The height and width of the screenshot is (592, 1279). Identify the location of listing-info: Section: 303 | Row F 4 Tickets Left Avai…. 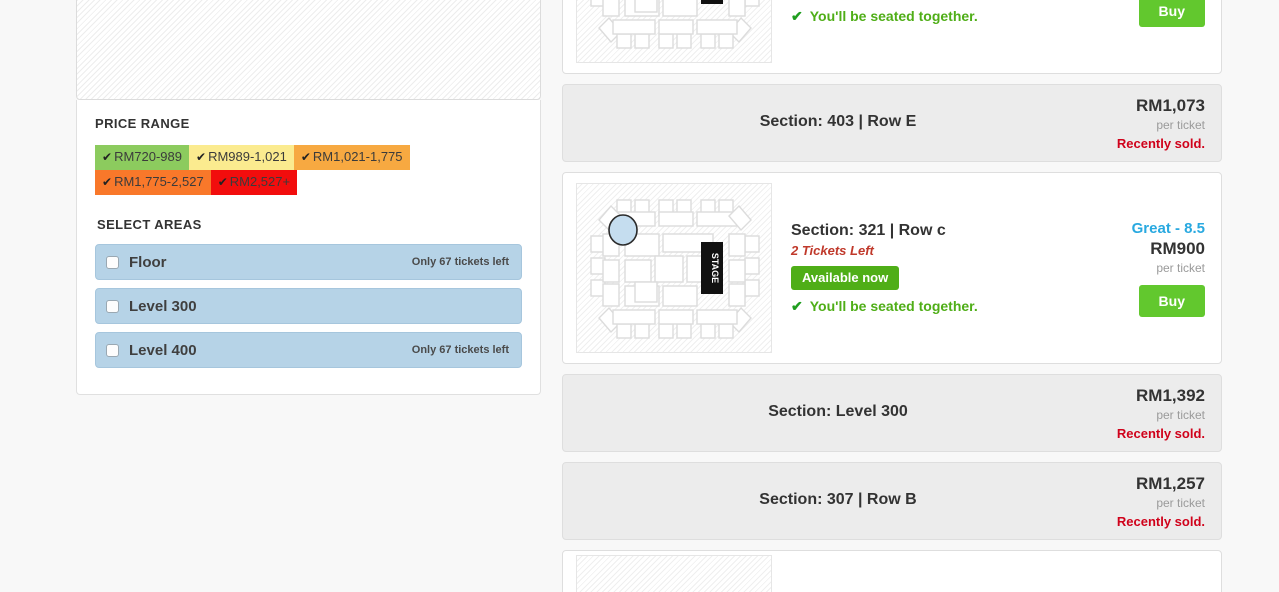
(942, 36).